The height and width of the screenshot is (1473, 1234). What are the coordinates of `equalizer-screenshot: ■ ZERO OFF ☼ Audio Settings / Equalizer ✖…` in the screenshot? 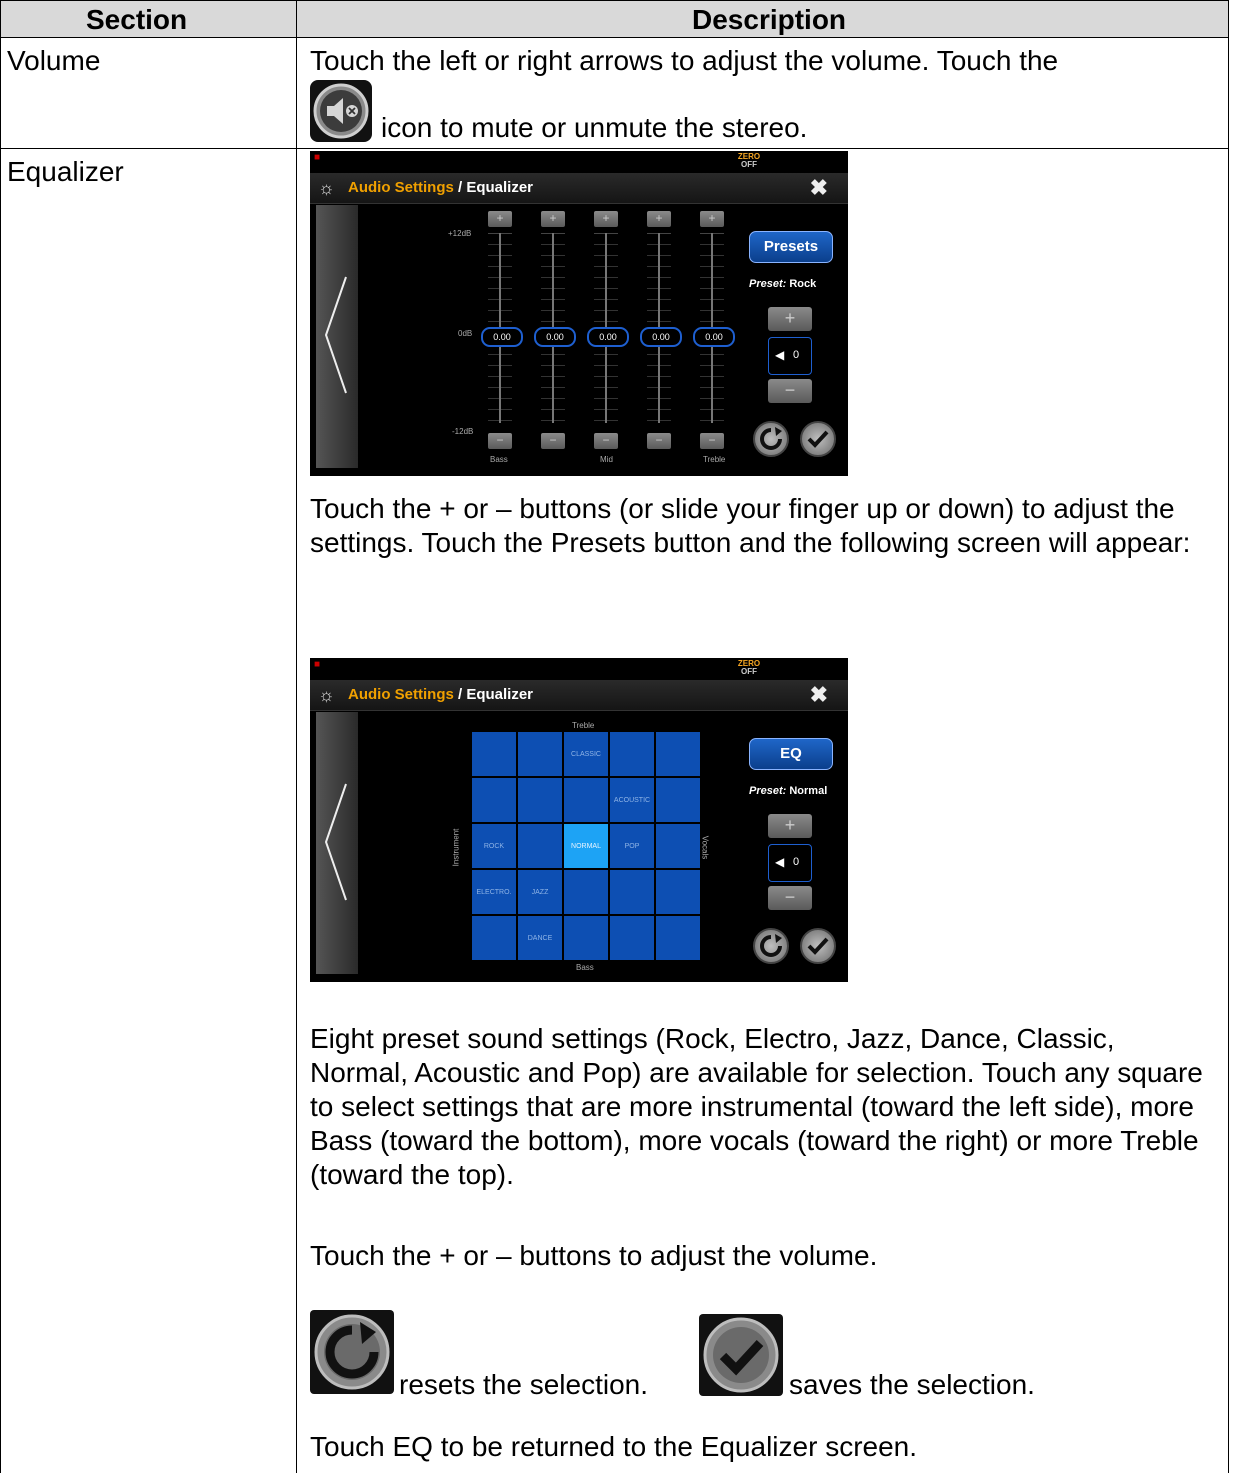 It's located at (579, 313).